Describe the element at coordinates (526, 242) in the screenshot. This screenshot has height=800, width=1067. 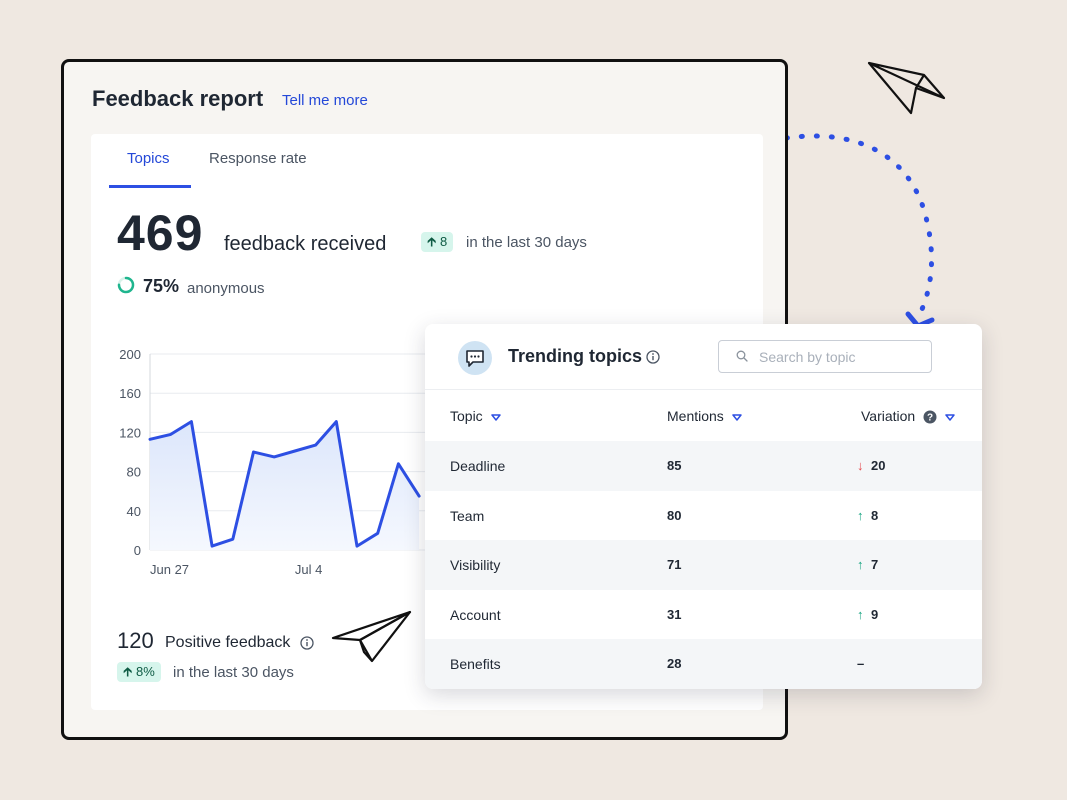
I see `delta-note: in the last 30 days` at that location.